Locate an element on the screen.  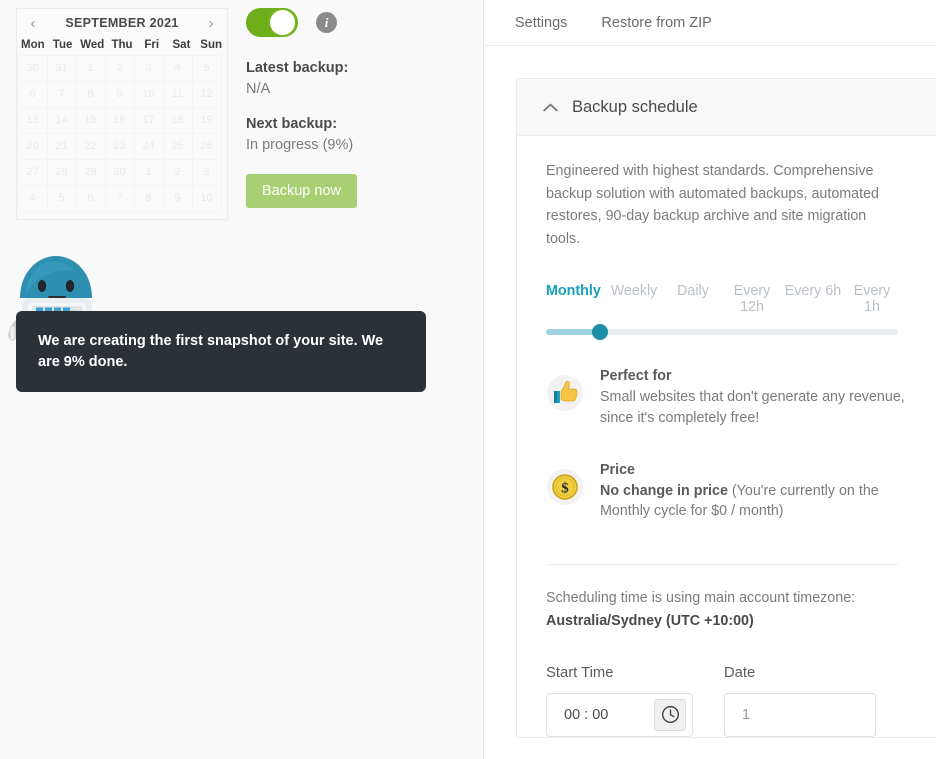
calendar-day-cell: 24 is located at coordinates (148, 146).